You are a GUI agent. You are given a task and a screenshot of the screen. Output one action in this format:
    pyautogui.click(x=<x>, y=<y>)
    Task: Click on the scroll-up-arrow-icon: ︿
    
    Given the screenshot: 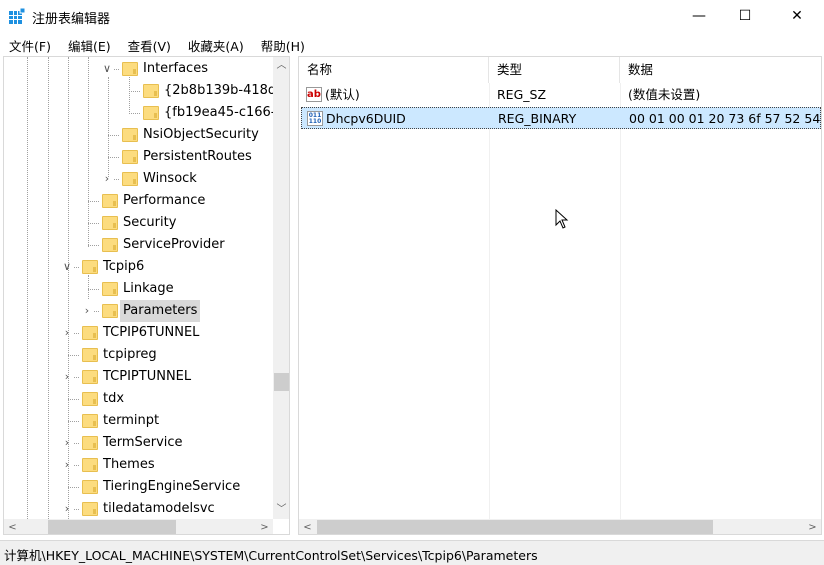 What is the action you would take?
    pyautogui.click(x=281, y=65)
    